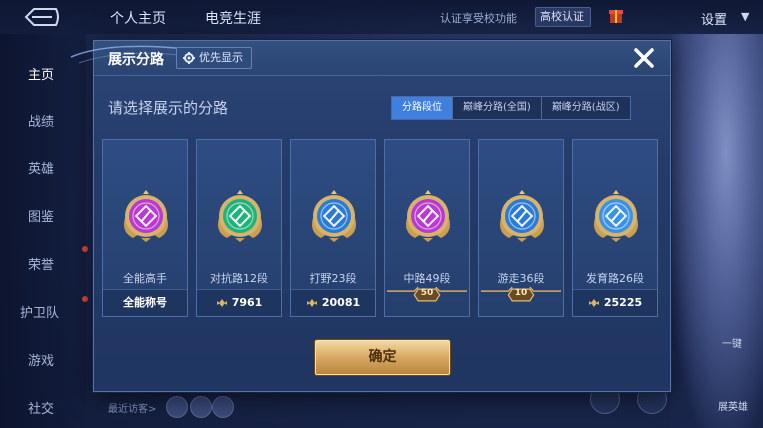 The width and height of the screenshot is (763, 428). Describe the element at coordinates (42, 17) in the screenshot. I see `back-icon` at that location.